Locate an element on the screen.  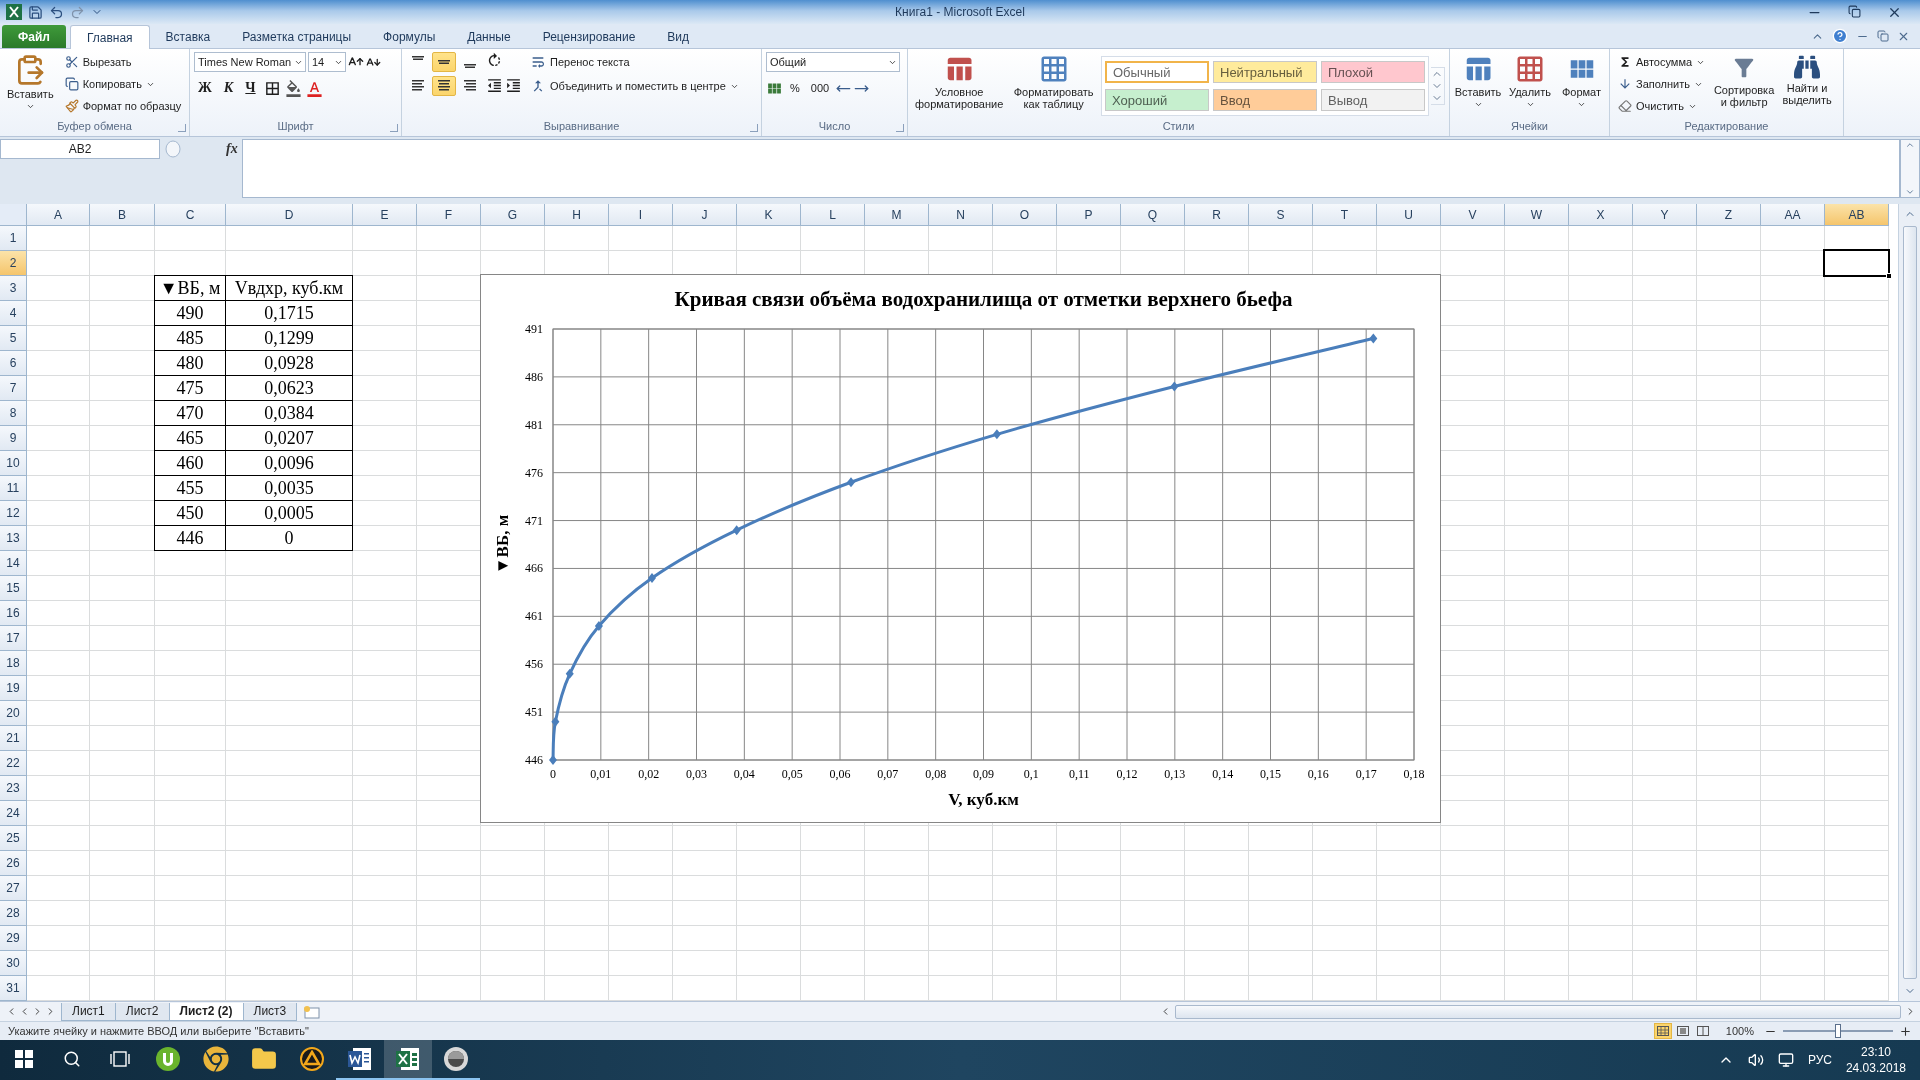
row-header: 2 is located at coordinates (13, 263).